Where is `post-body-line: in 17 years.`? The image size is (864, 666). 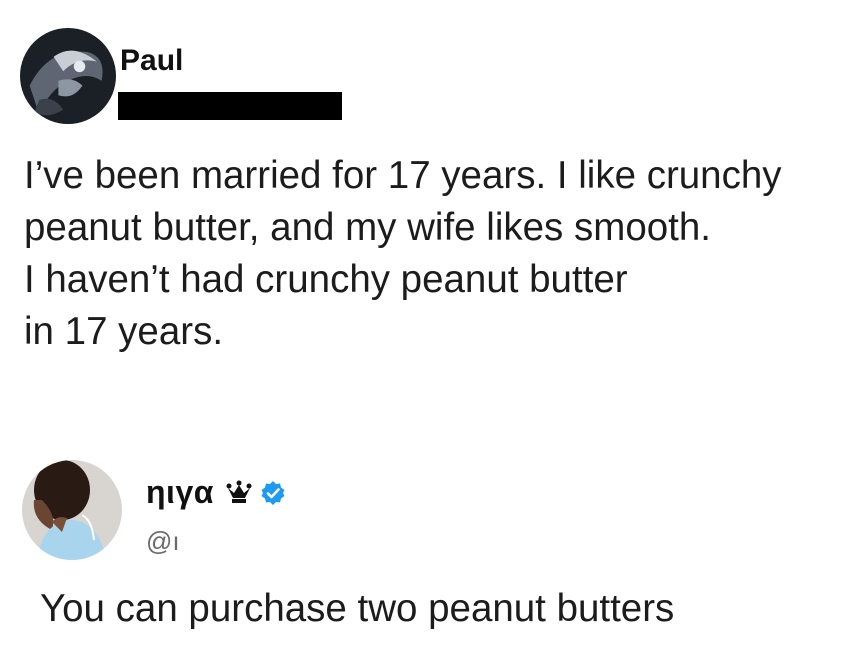
post-body-line: in 17 years. is located at coordinates (124, 331).